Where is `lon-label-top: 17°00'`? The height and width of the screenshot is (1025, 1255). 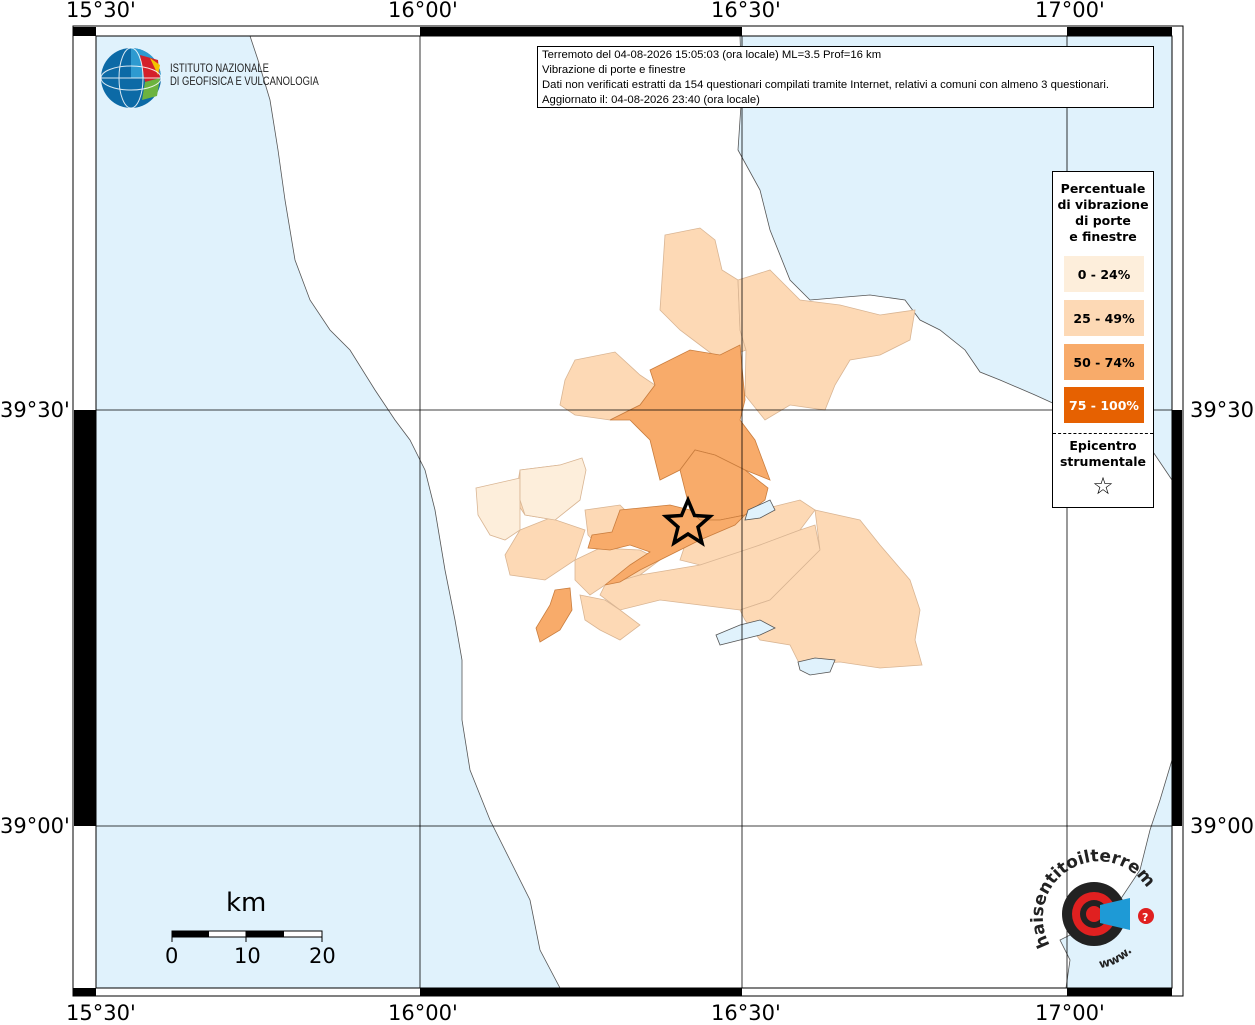 lon-label-top: 17°00' is located at coordinates (1070, 11).